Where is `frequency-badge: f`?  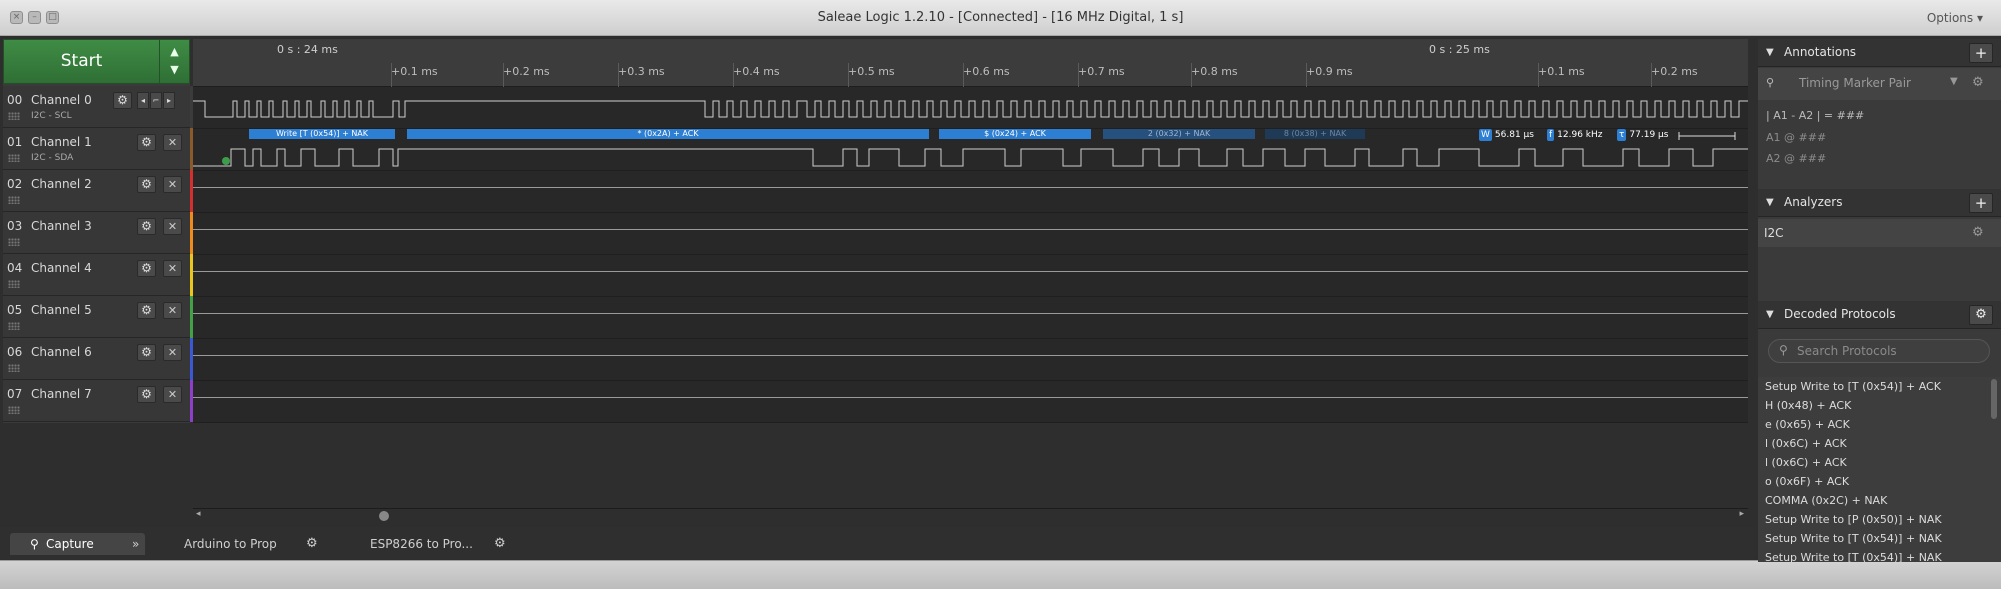
frequency-badge: f is located at coordinates (1551, 135).